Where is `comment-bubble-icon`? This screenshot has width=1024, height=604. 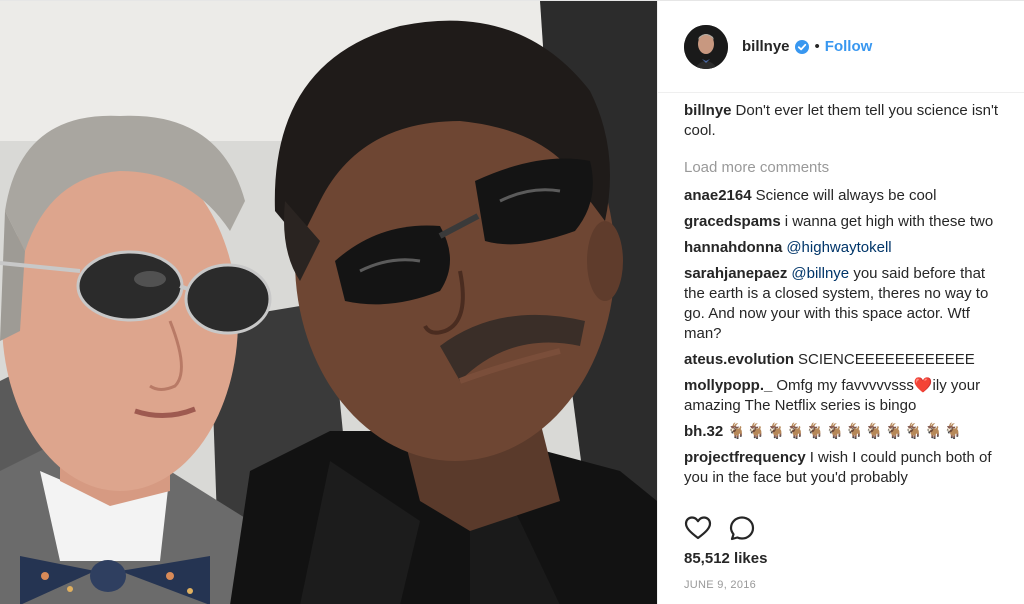 comment-bubble-icon is located at coordinates (742, 528).